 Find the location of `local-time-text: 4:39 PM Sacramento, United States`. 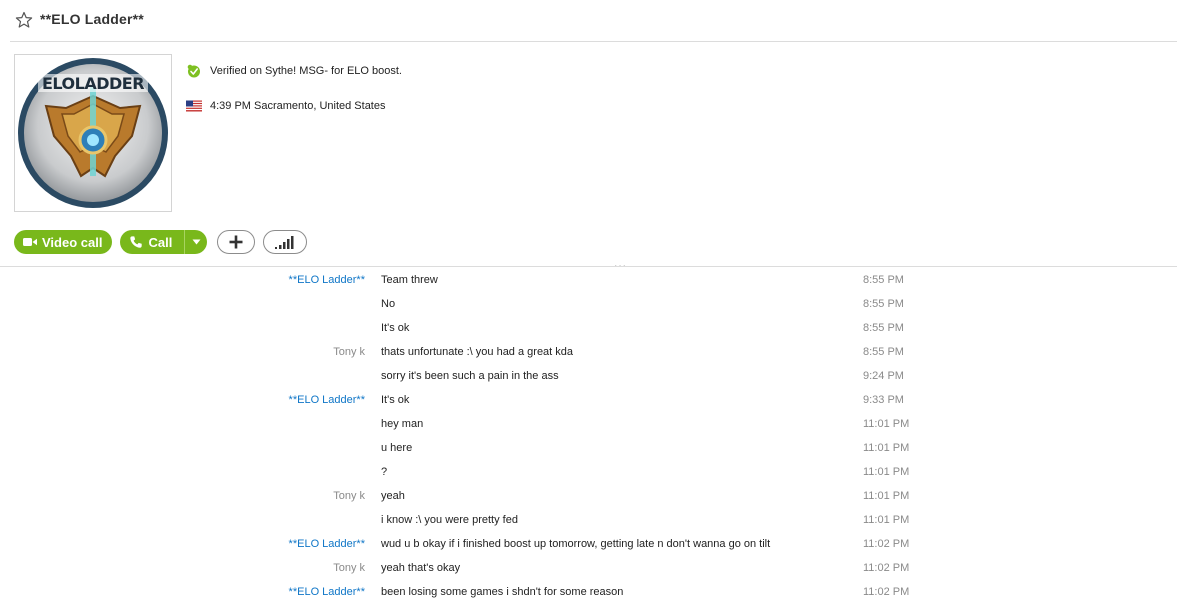

local-time-text: 4:39 PM Sacramento, United States is located at coordinates (298, 106).